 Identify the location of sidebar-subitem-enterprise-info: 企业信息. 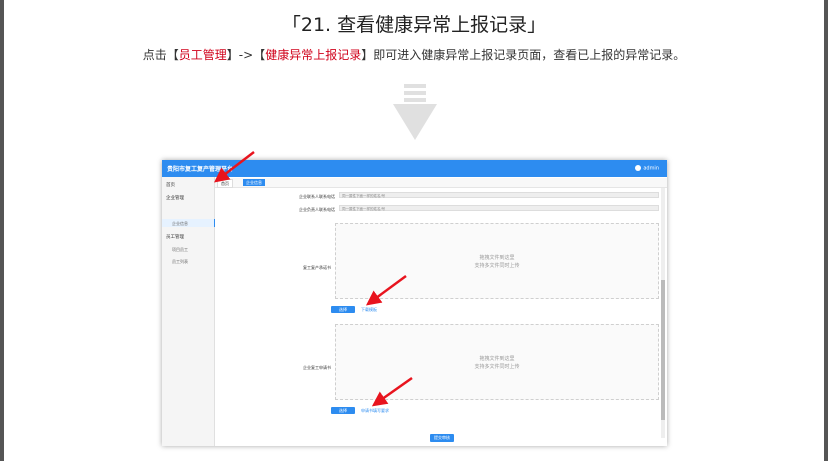
(180, 224).